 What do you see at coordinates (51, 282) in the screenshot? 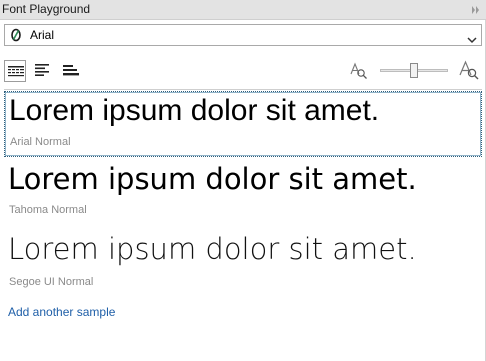
I see `sample-font-label: Segoe UI Normal` at bounding box center [51, 282].